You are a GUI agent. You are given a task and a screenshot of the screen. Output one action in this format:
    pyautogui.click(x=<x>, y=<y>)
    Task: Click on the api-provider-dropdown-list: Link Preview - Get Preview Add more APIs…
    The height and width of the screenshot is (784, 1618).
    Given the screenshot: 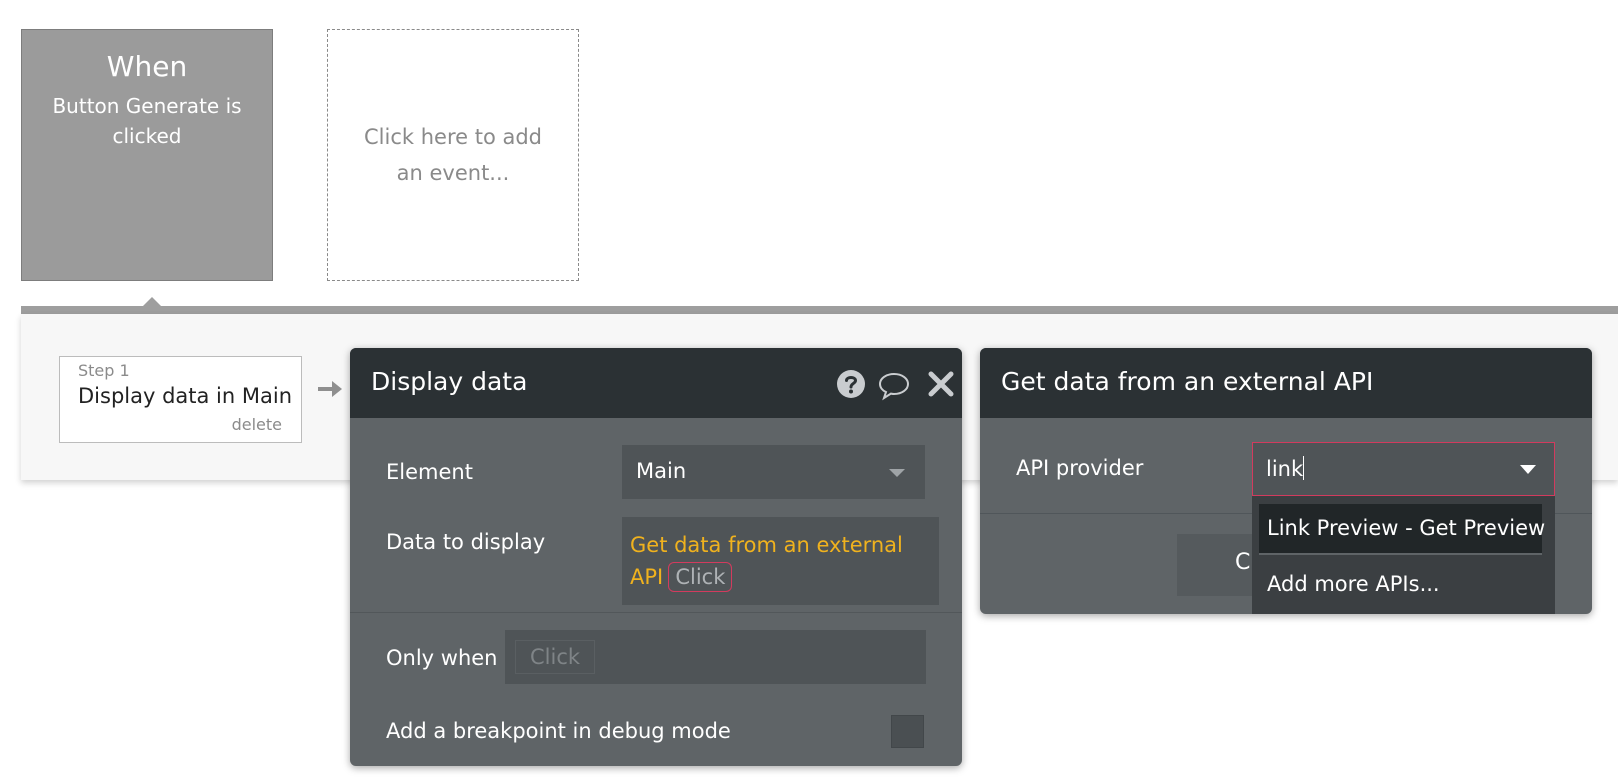 What is the action you would take?
    pyautogui.click(x=1403, y=555)
    